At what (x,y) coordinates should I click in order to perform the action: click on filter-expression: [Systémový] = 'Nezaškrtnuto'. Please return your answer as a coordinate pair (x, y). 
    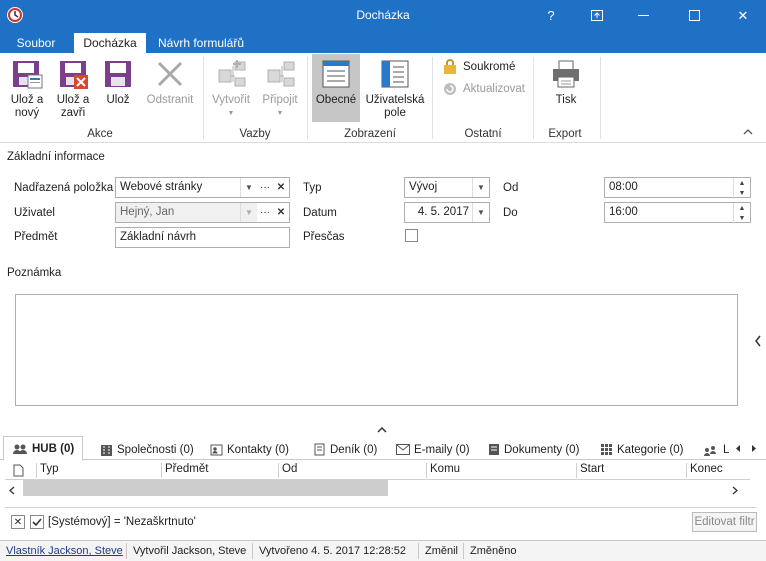
    Looking at the image, I should click on (122, 522).